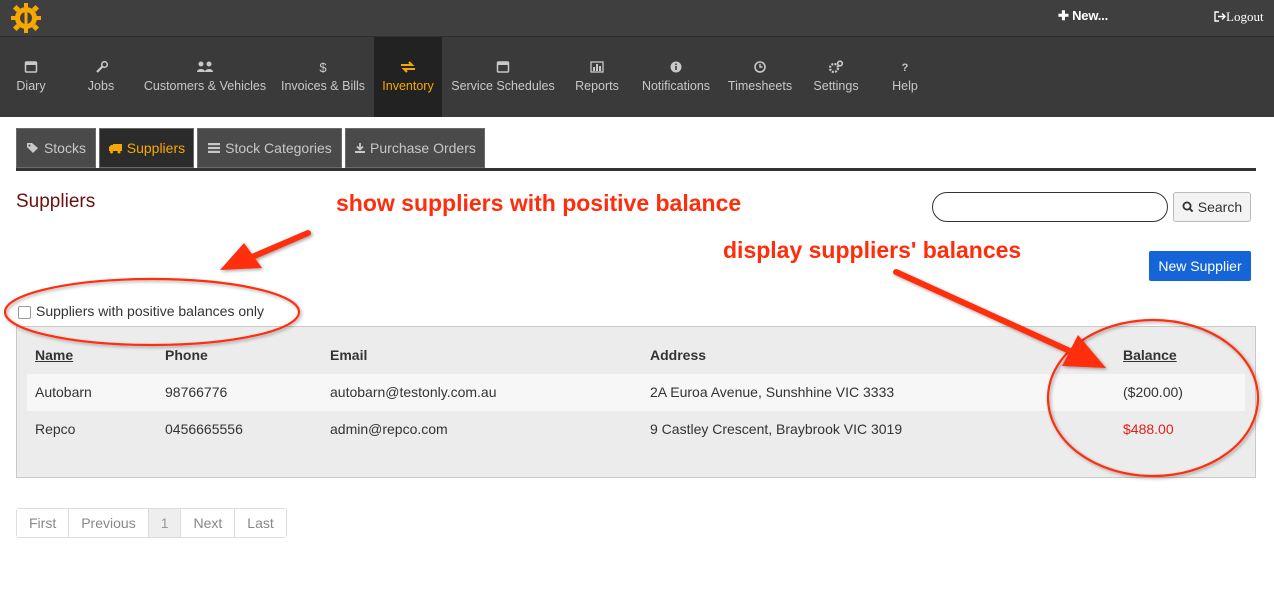 The width and height of the screenshot is (1274, 597). Describe the element at coordinates (676, 67) in the screenshot. I see `info-icon` at that location.